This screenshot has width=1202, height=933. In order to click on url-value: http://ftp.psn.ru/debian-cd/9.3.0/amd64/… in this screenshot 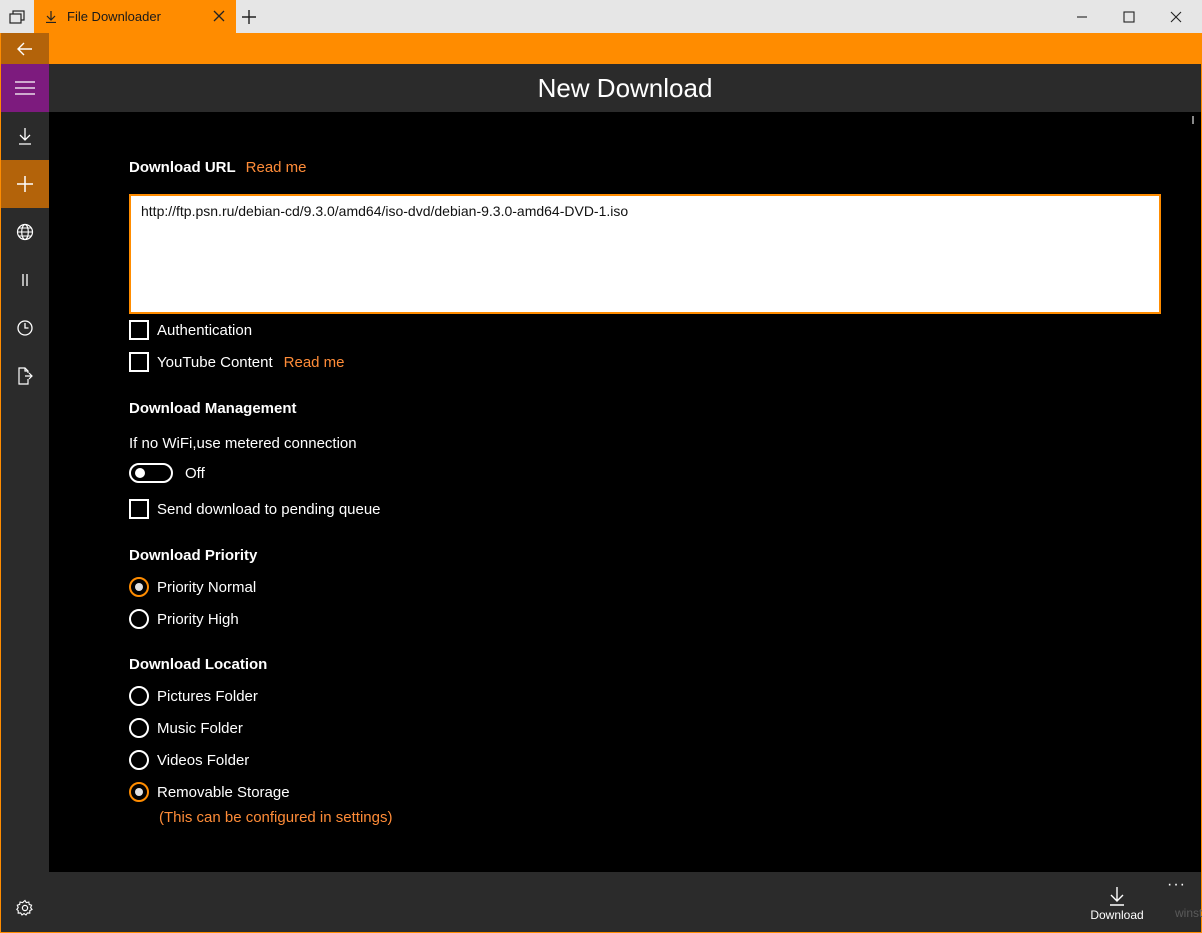, I will do `click(385, 211)`.